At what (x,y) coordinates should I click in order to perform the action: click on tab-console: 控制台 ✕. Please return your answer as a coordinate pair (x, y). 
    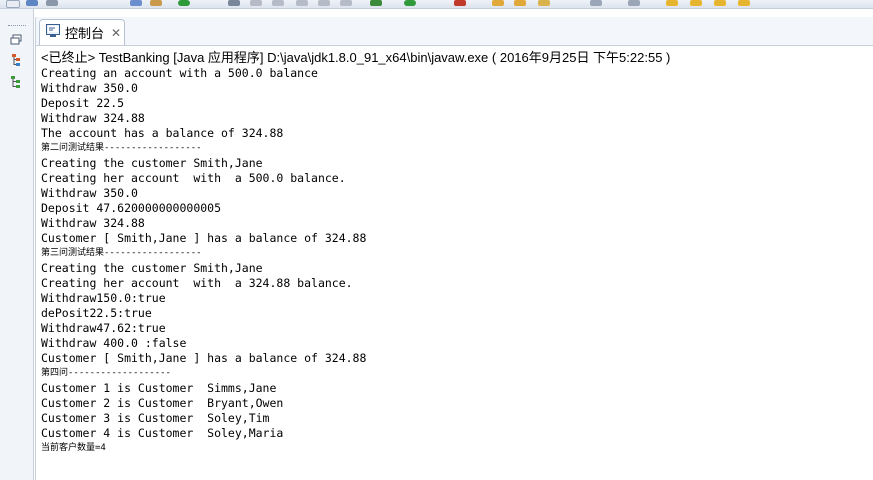
    Looking at the image, I should click on (82, 32).